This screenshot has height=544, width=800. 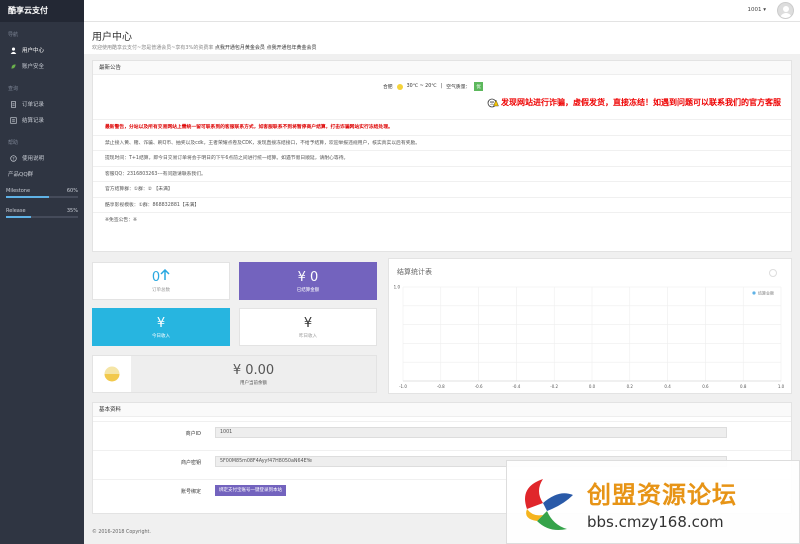 What do you see at coordinates (240, 48) in the screenshot?
I see `monthly-vip-link: 点我开通包月黄金会员` at bounding box center [240, 48].